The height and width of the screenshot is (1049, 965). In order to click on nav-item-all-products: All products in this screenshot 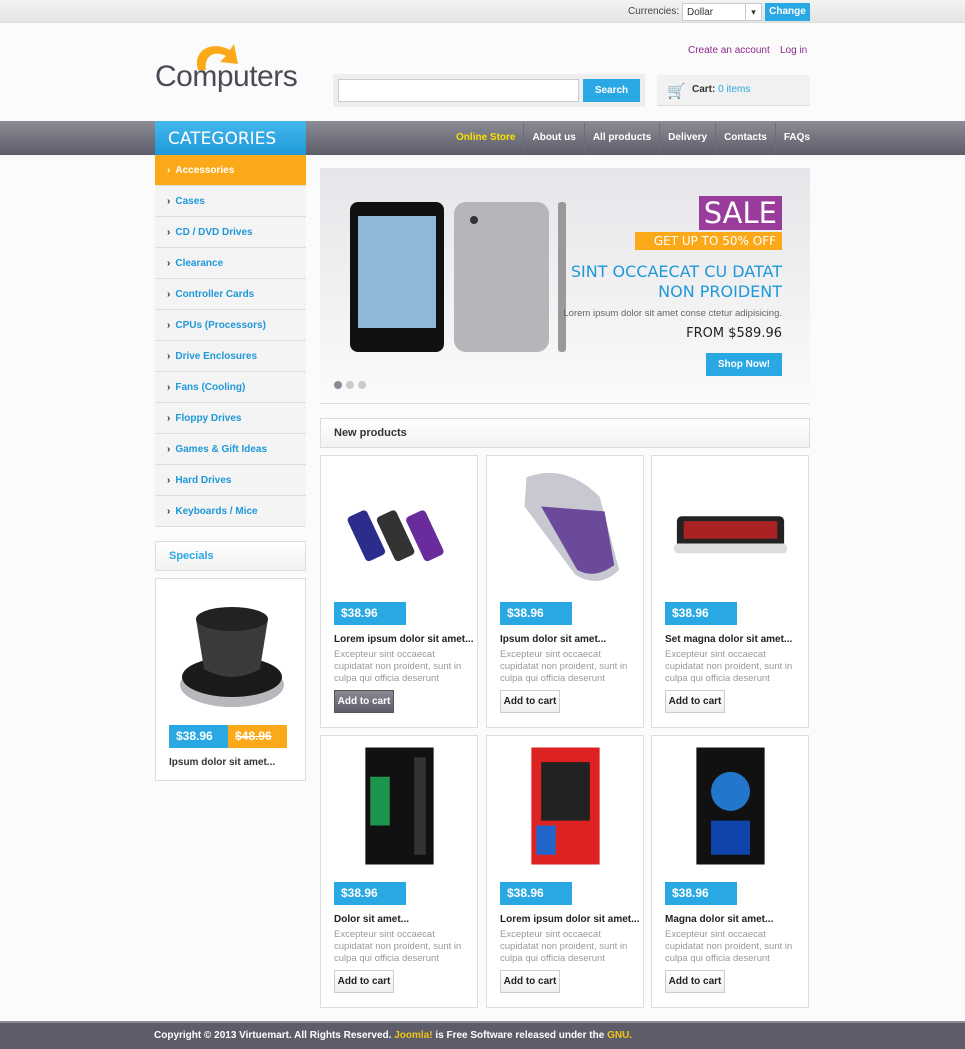, I will do `click(621, 138)`.